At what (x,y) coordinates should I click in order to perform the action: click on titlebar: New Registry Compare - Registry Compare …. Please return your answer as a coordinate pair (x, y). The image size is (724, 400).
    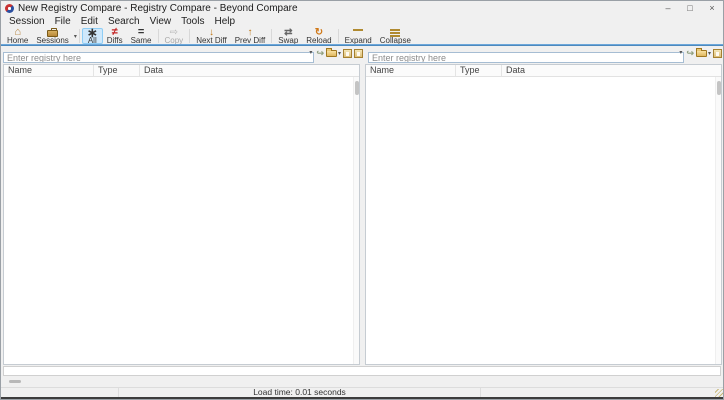
    Looking at the image, I should click on (362, 8).